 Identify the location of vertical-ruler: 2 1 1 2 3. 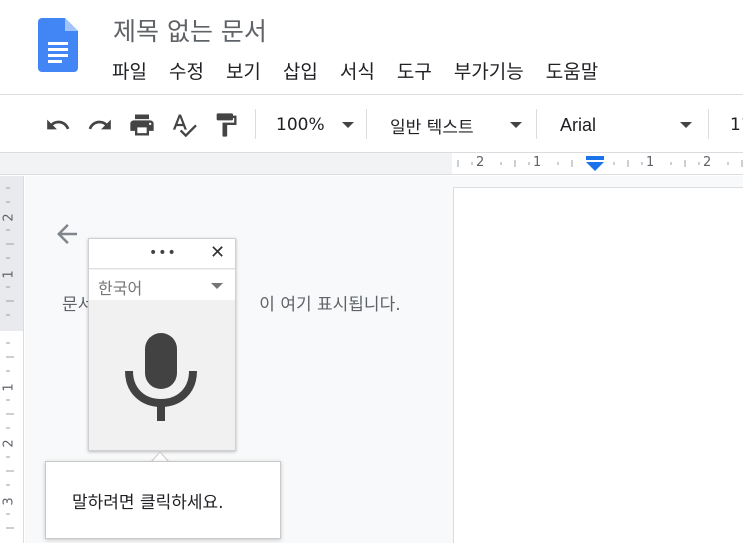
(12, 359).